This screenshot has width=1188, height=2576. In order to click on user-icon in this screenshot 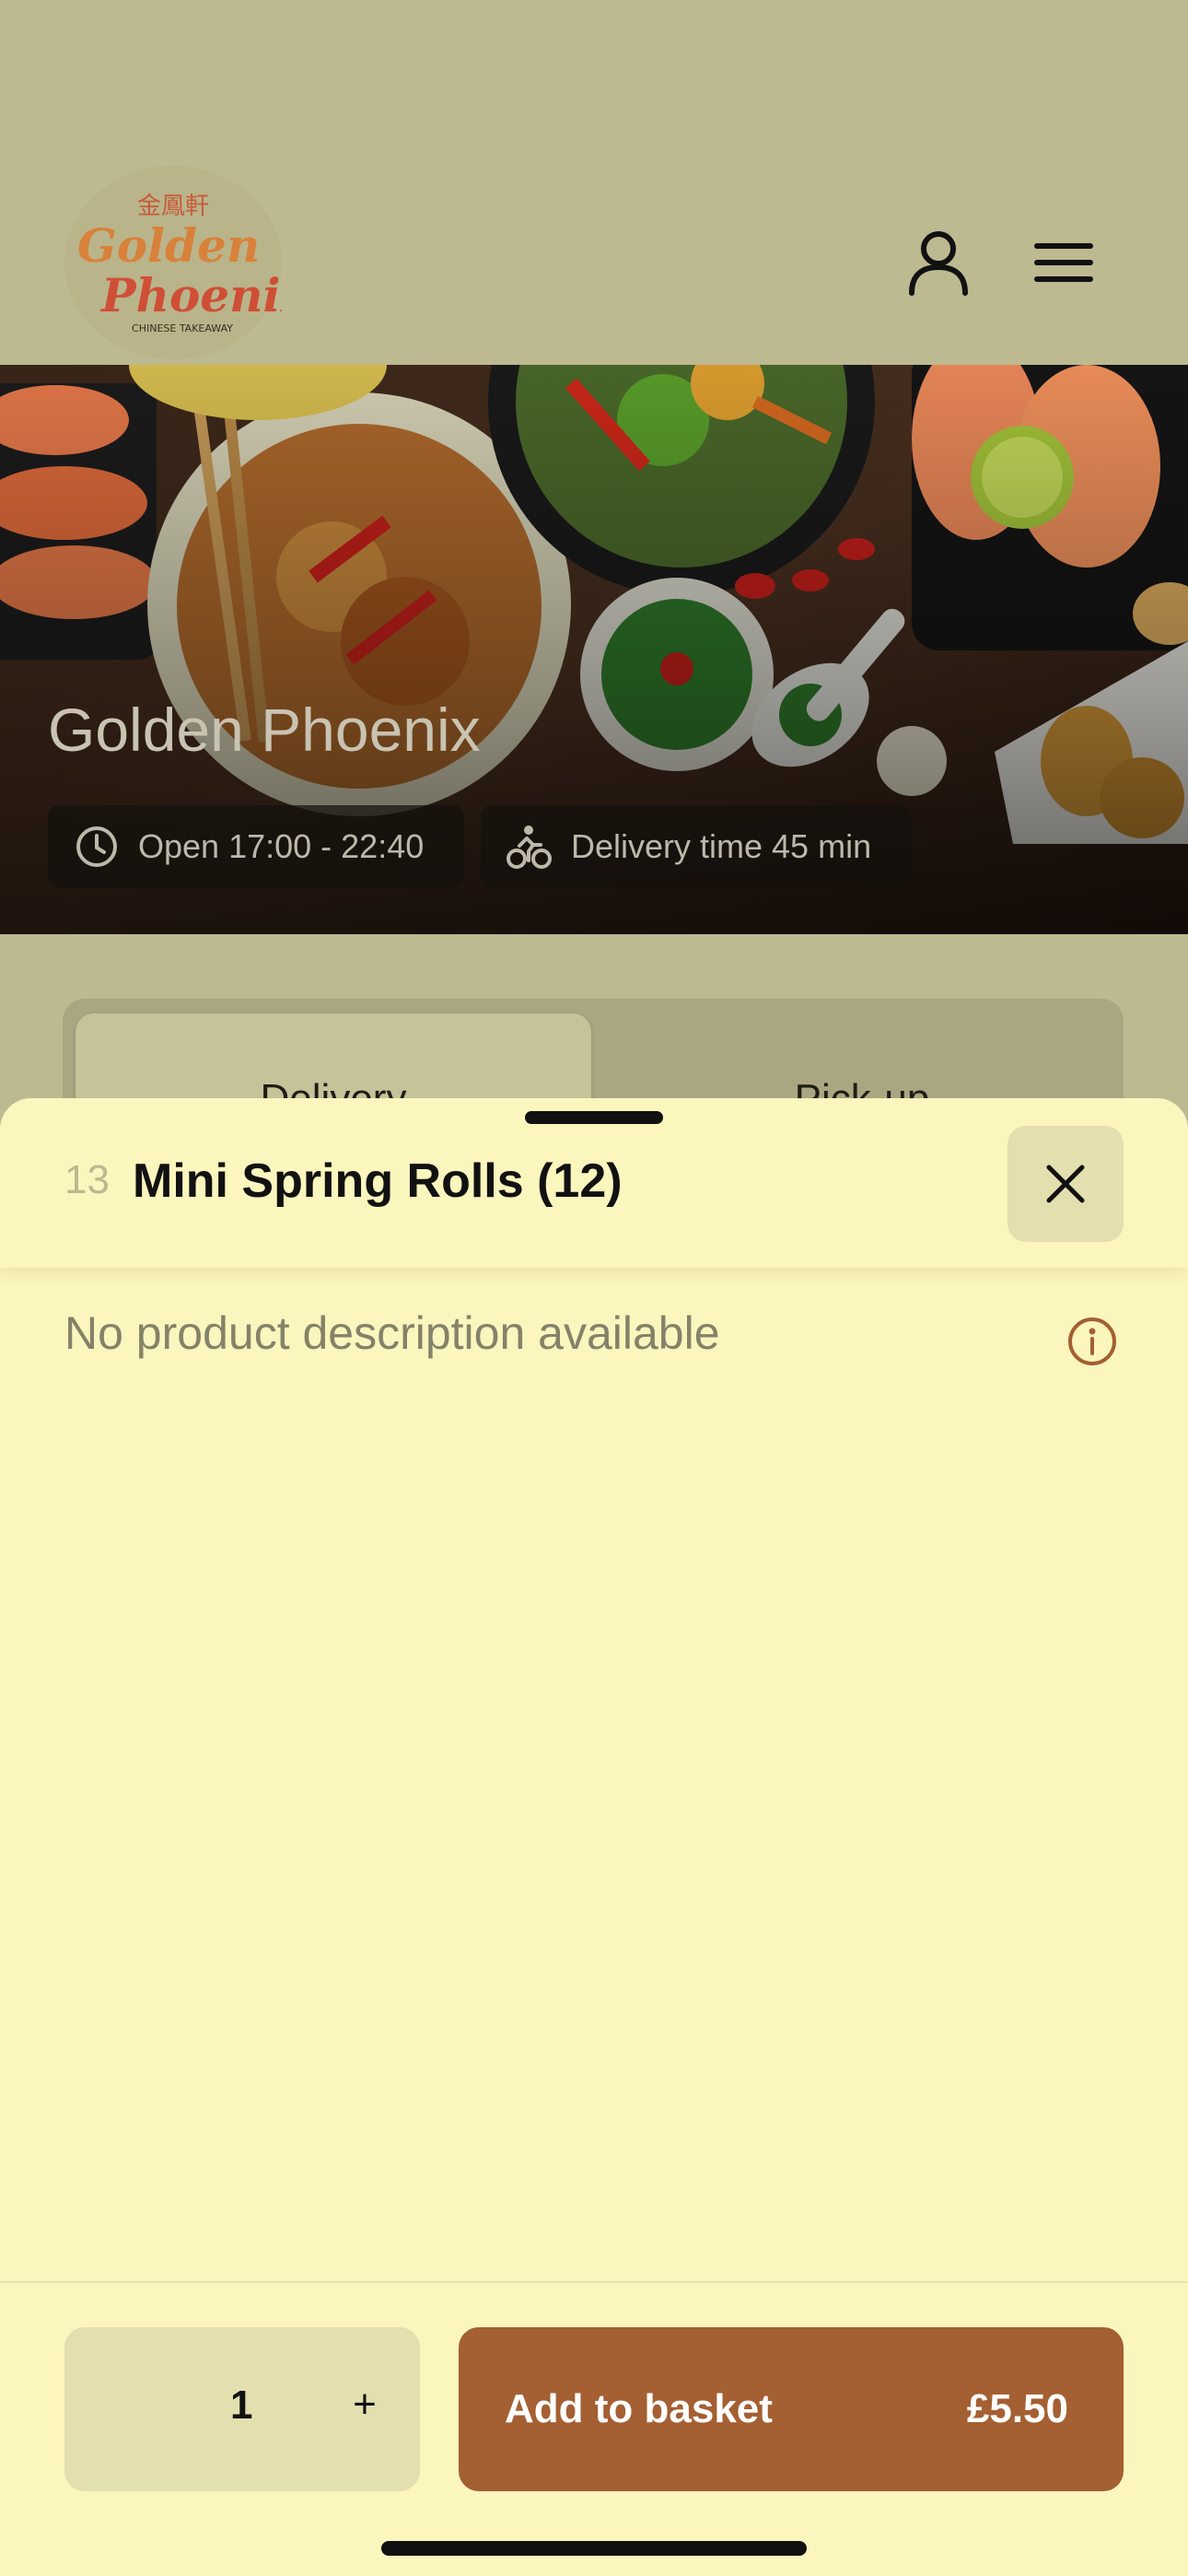, I will do `click(938, 263)`.